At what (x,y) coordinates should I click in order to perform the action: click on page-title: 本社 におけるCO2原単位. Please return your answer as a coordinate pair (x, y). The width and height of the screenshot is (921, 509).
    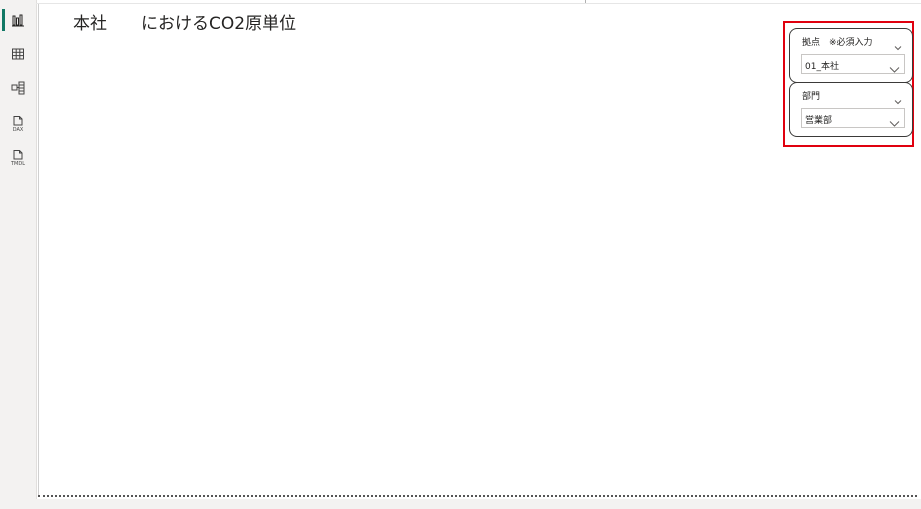
    Looking at the image, I should click on (185, 24).